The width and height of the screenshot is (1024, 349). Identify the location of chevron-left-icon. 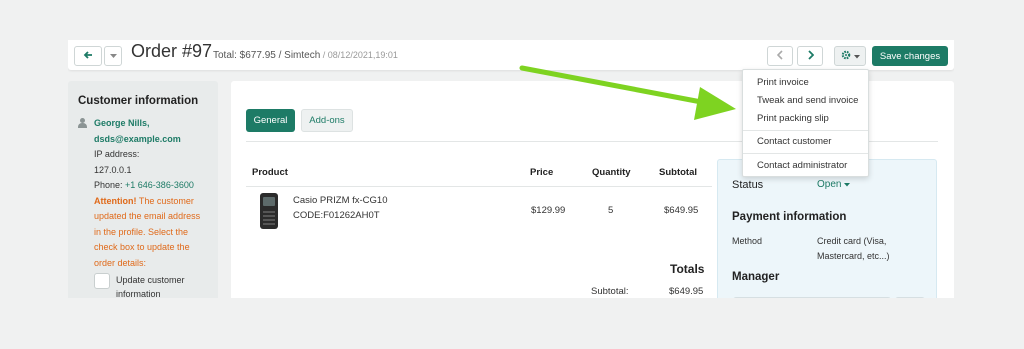
(780, 56).